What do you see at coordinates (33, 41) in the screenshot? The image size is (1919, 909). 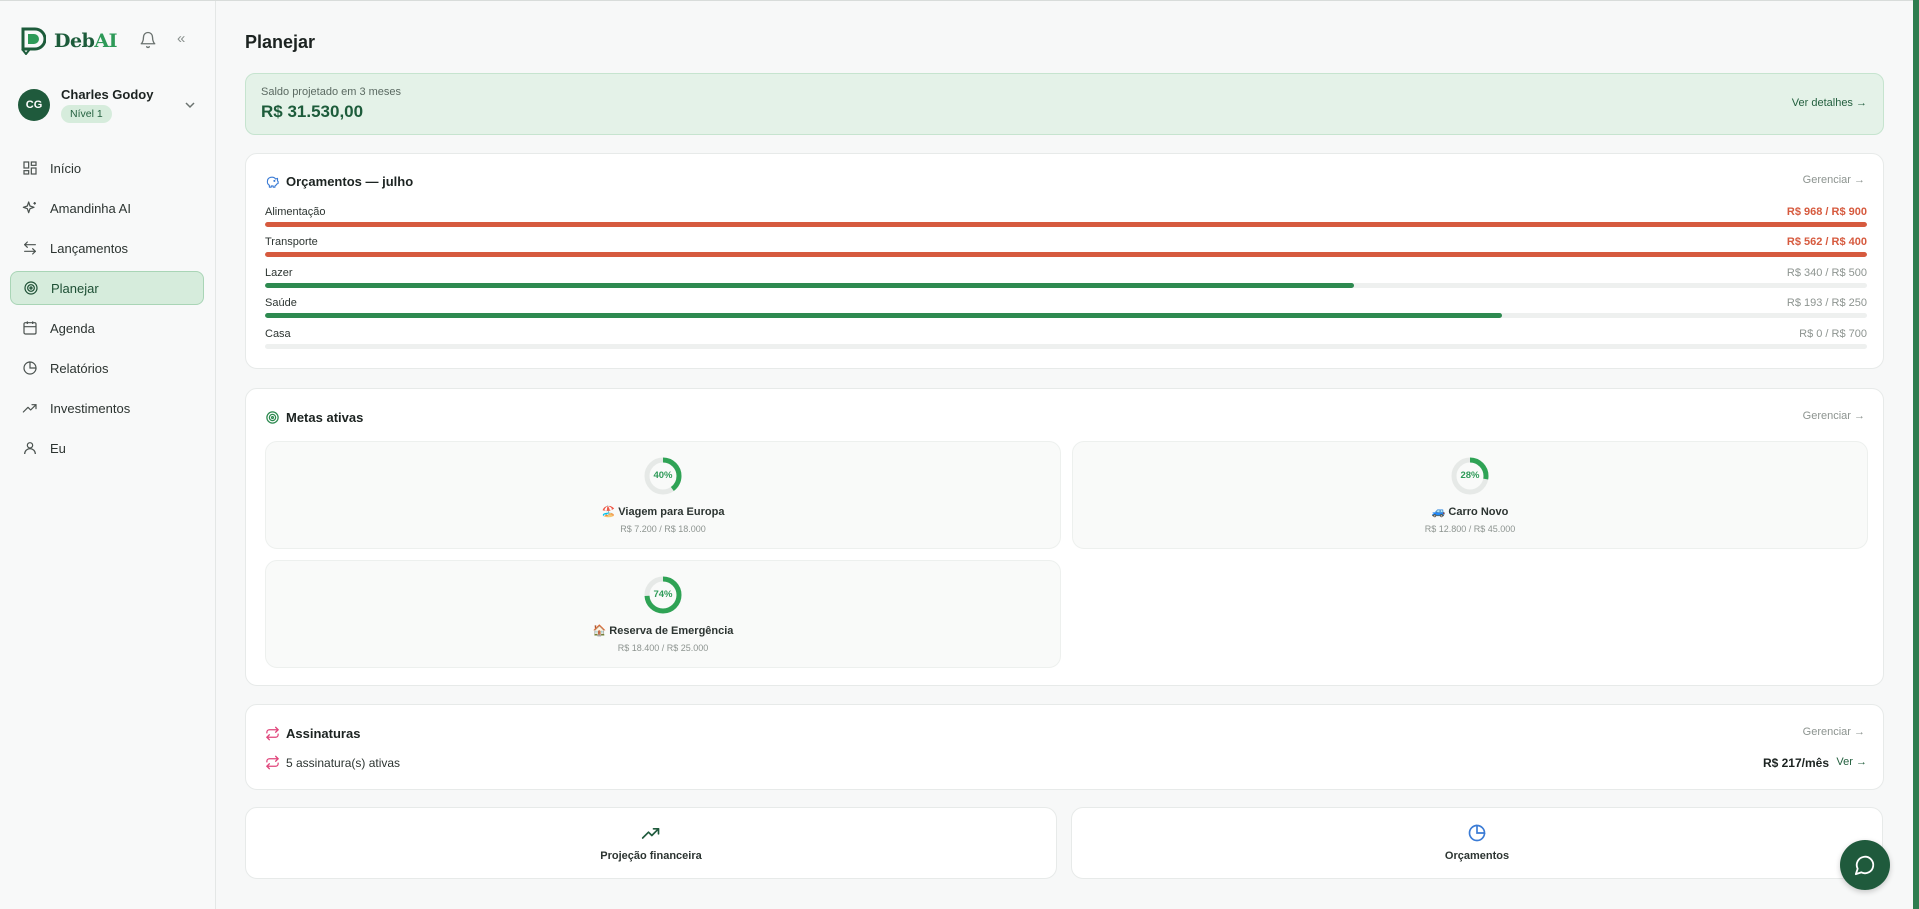 I see `logo-icon` at bounding box center [33, 41].